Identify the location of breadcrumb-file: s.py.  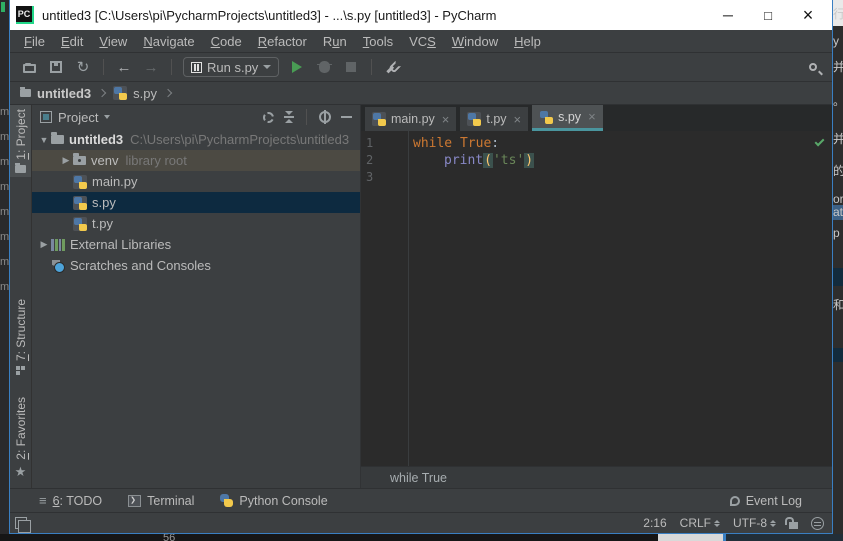
(145, 93).